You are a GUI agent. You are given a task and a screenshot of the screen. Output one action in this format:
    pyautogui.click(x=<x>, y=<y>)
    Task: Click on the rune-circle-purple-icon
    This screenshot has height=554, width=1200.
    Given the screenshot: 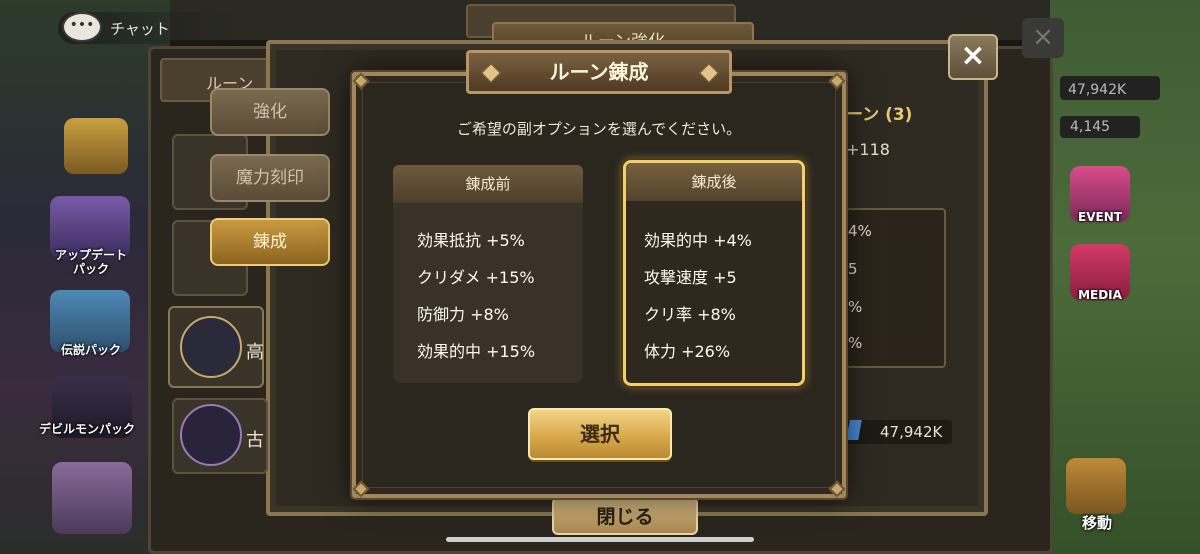 What is the action you would take?
    pyautogui.click(x=211, y=435)
    